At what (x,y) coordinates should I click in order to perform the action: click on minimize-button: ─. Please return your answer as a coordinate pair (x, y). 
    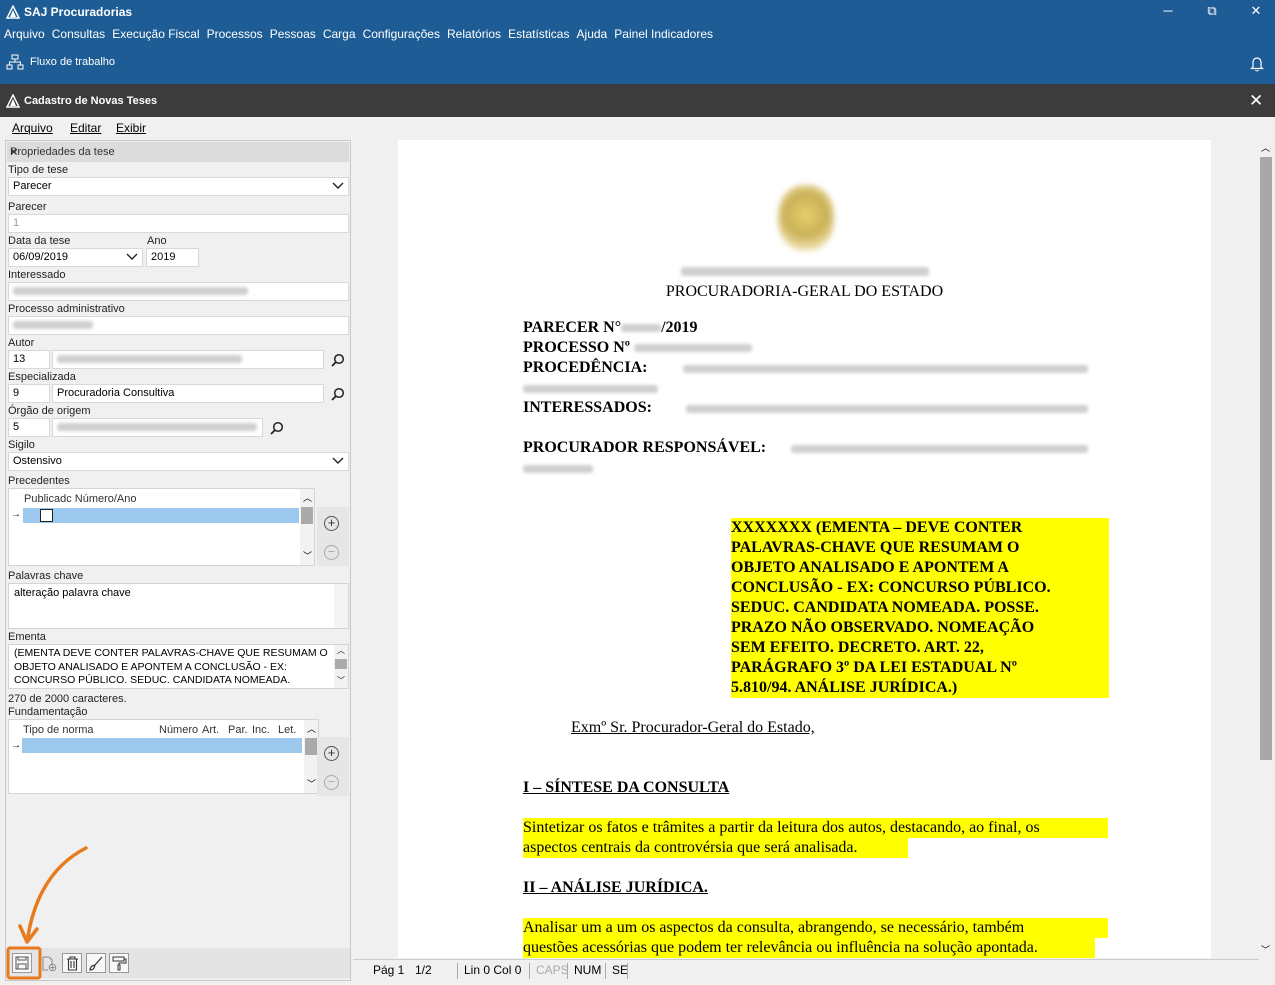
    Looking at the image, I should click on (1168, 12).